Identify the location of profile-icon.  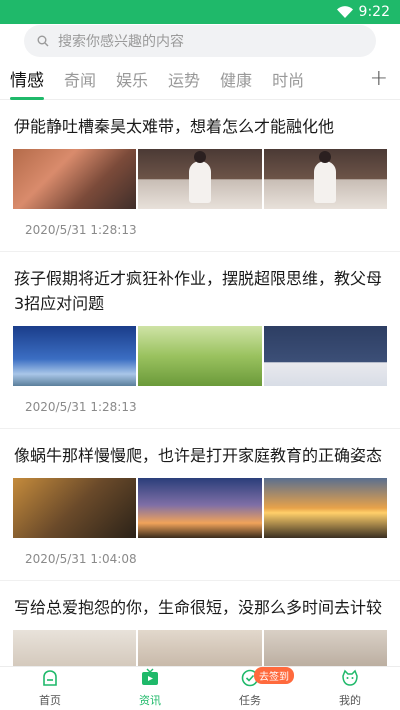
(350, 677).